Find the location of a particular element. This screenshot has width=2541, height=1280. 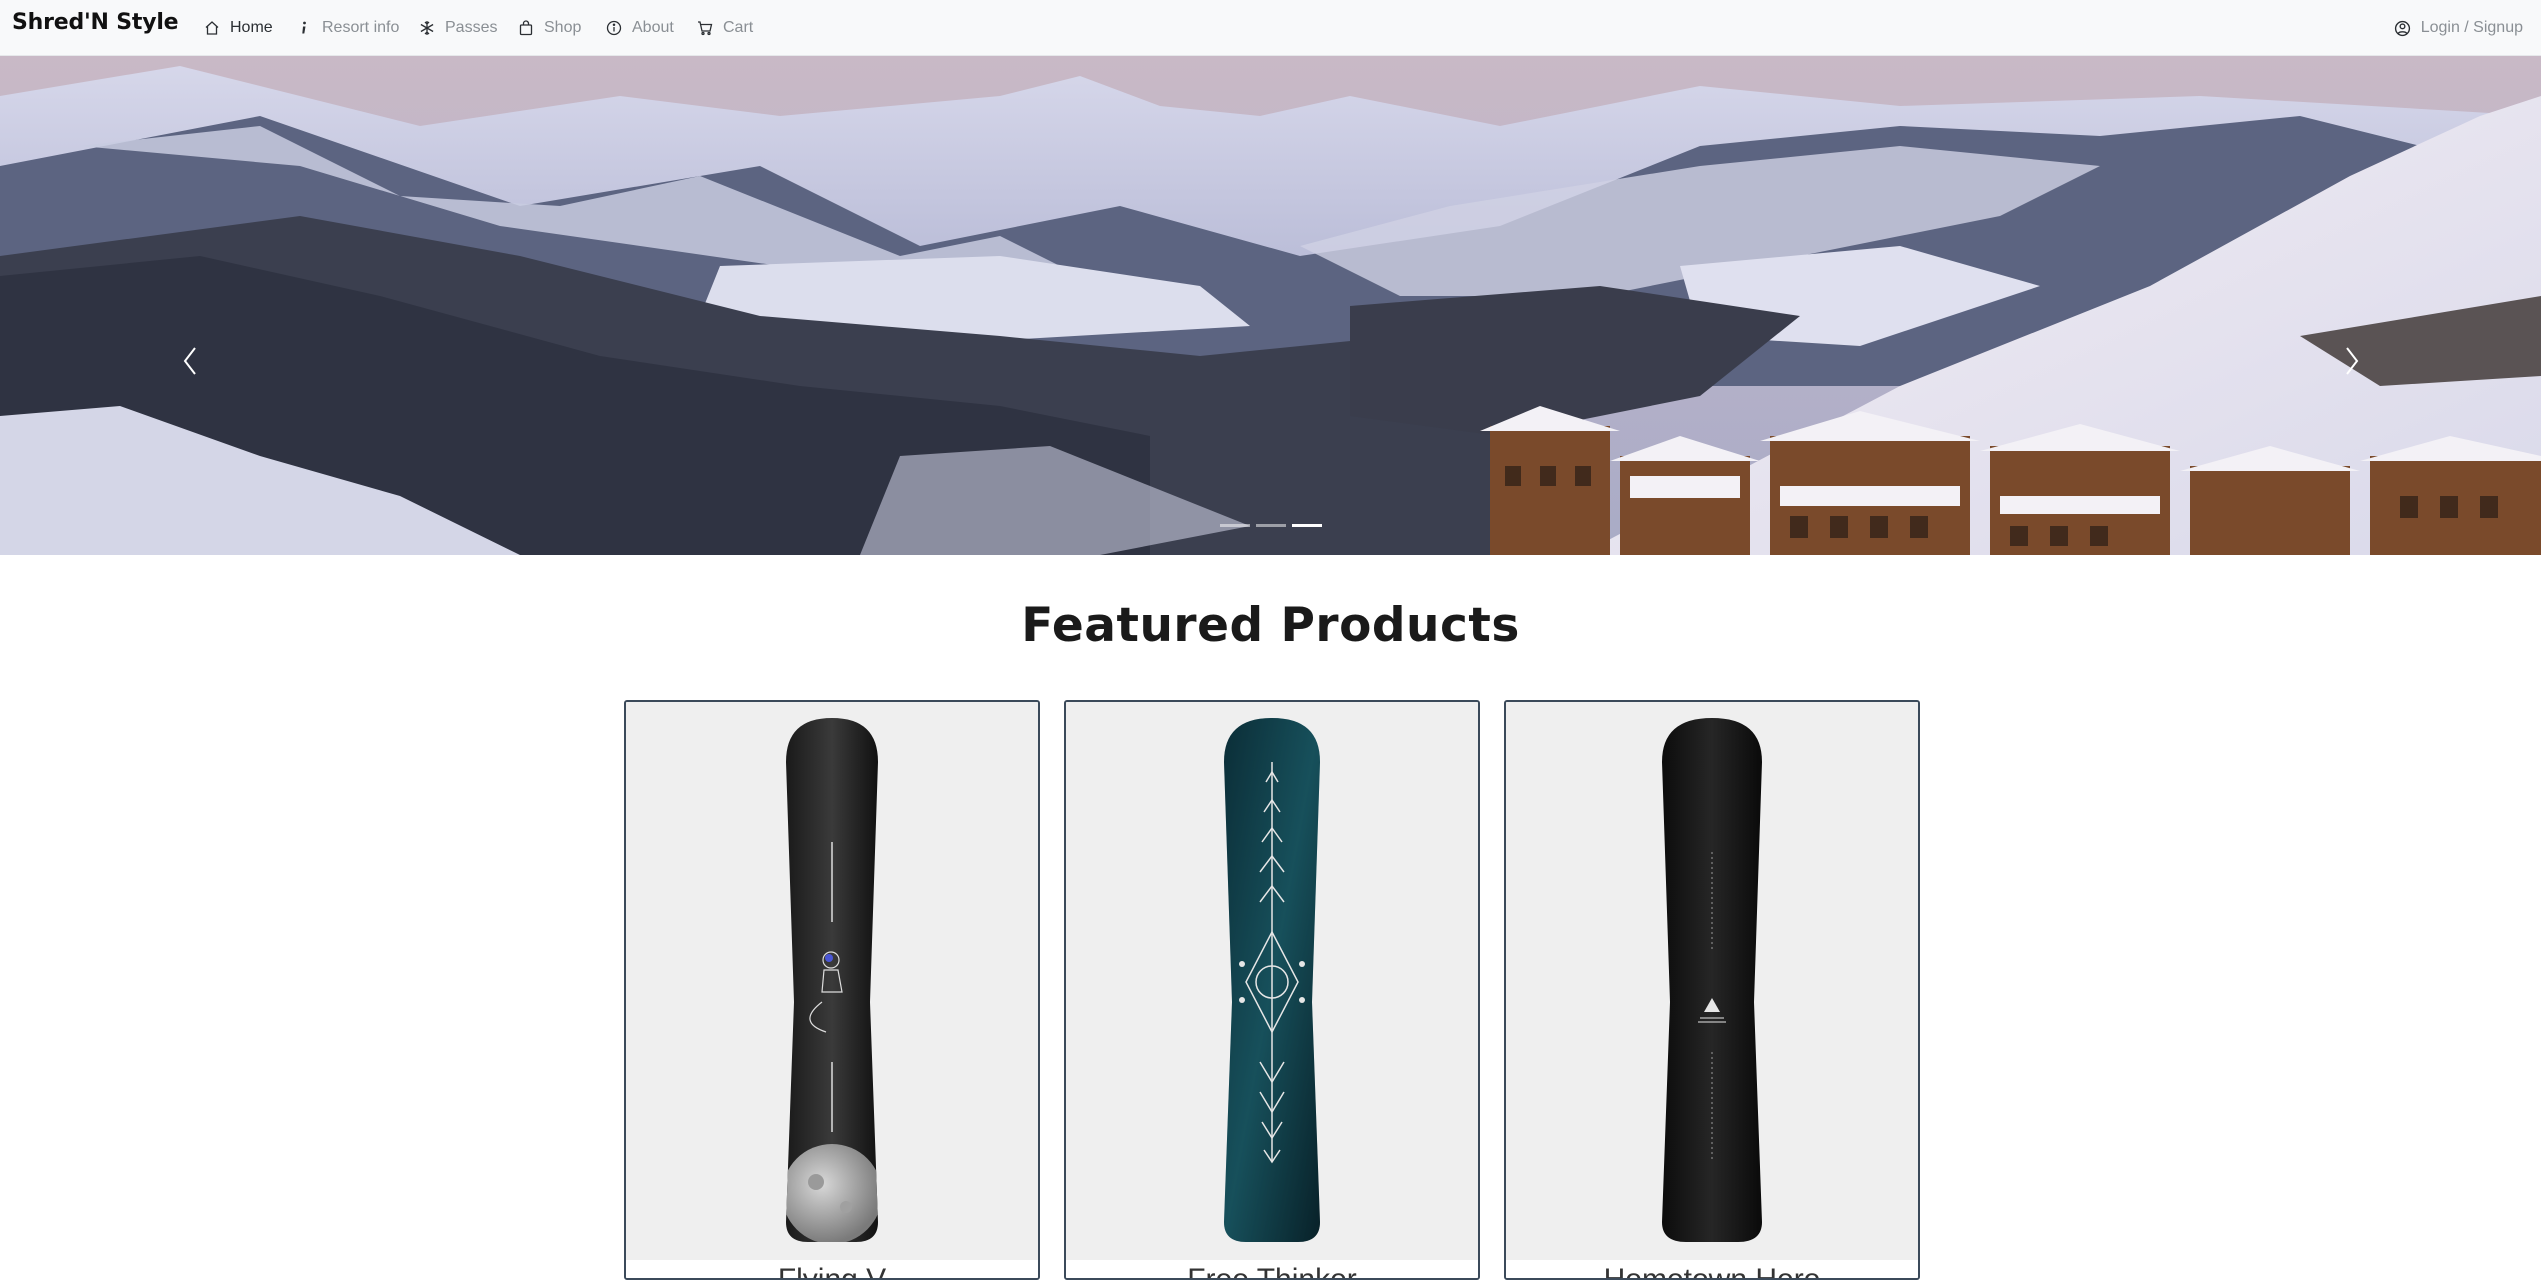

nav-resort-info: Resort info is located at coordinates (347, 28).